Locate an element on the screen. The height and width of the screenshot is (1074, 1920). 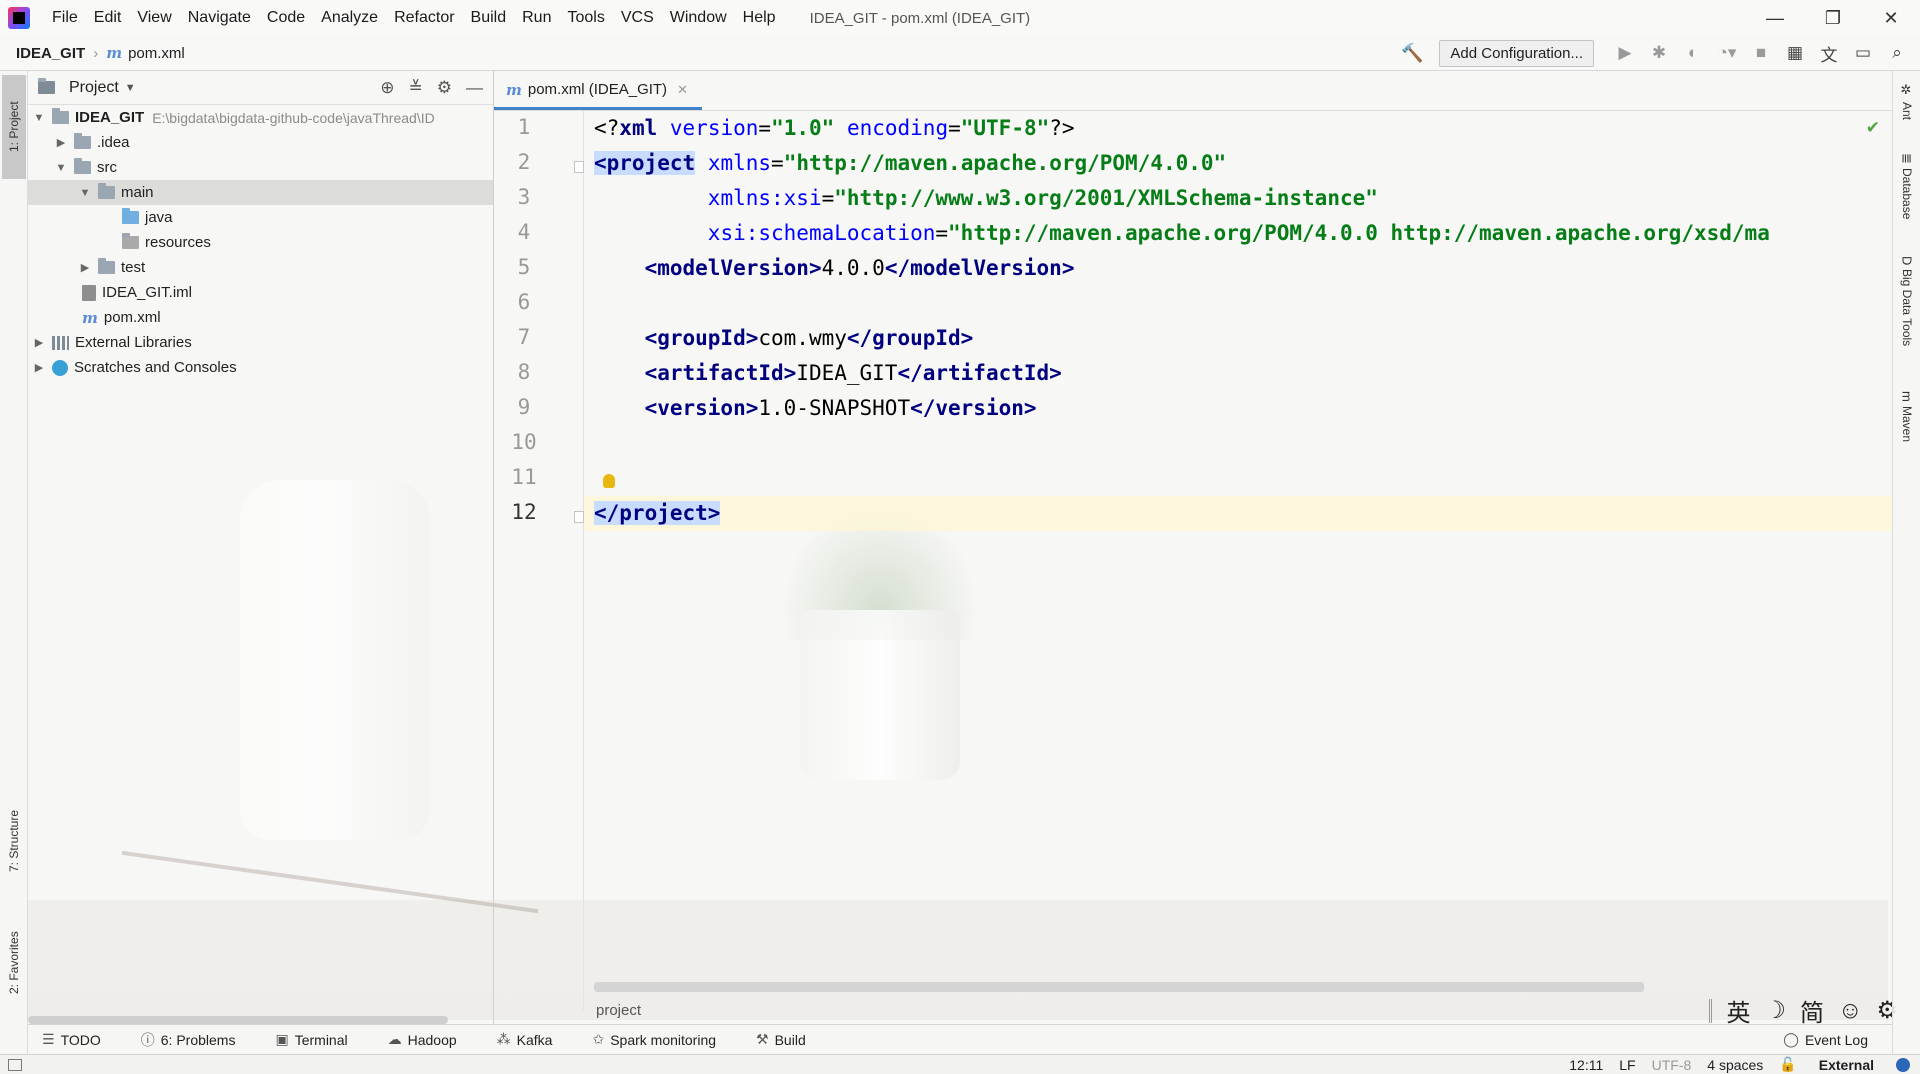
tab-big-data-tools: D Big Data Tools is located at coordinates (1907, 316).